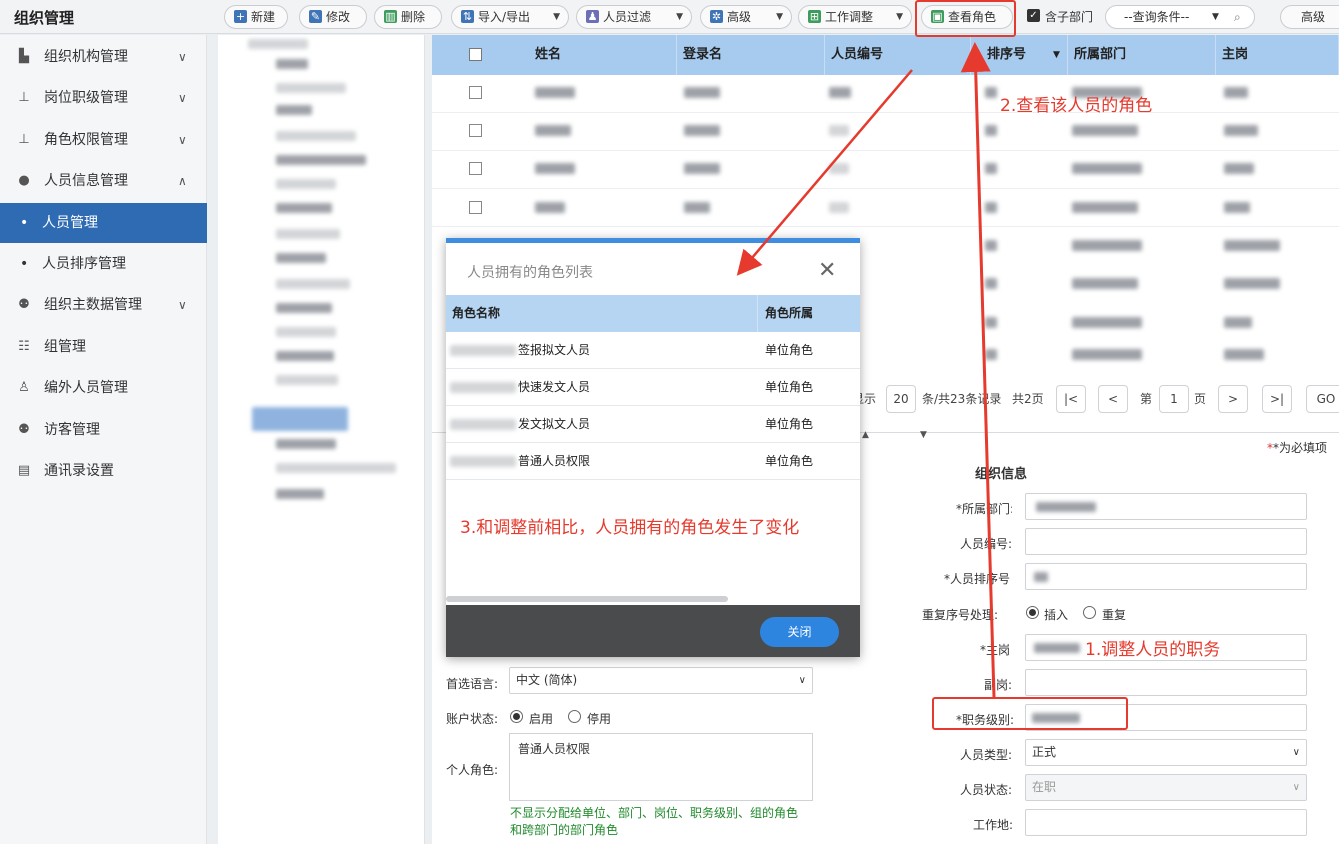 This screenshot has width=1339, height=844. I want to click on annotation-step1: 1.调整人员的职务, so click(1153, 650).